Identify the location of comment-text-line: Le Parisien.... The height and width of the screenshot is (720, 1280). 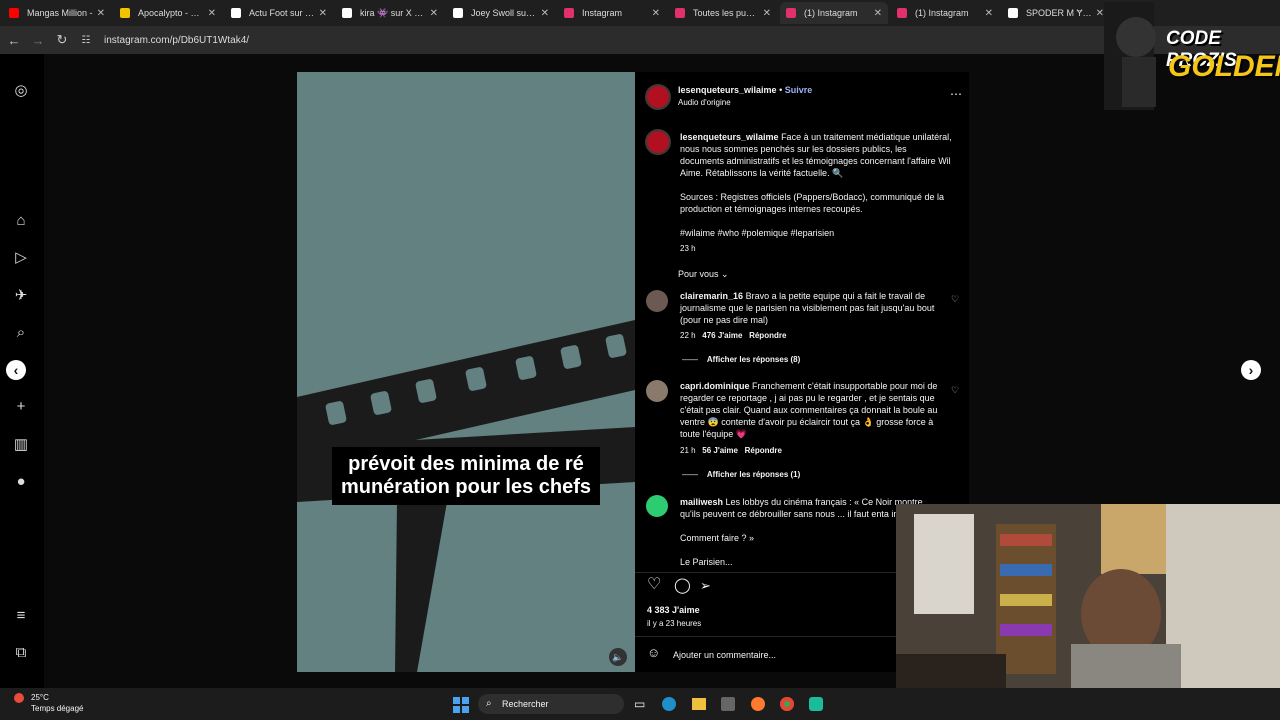
(706, 562).